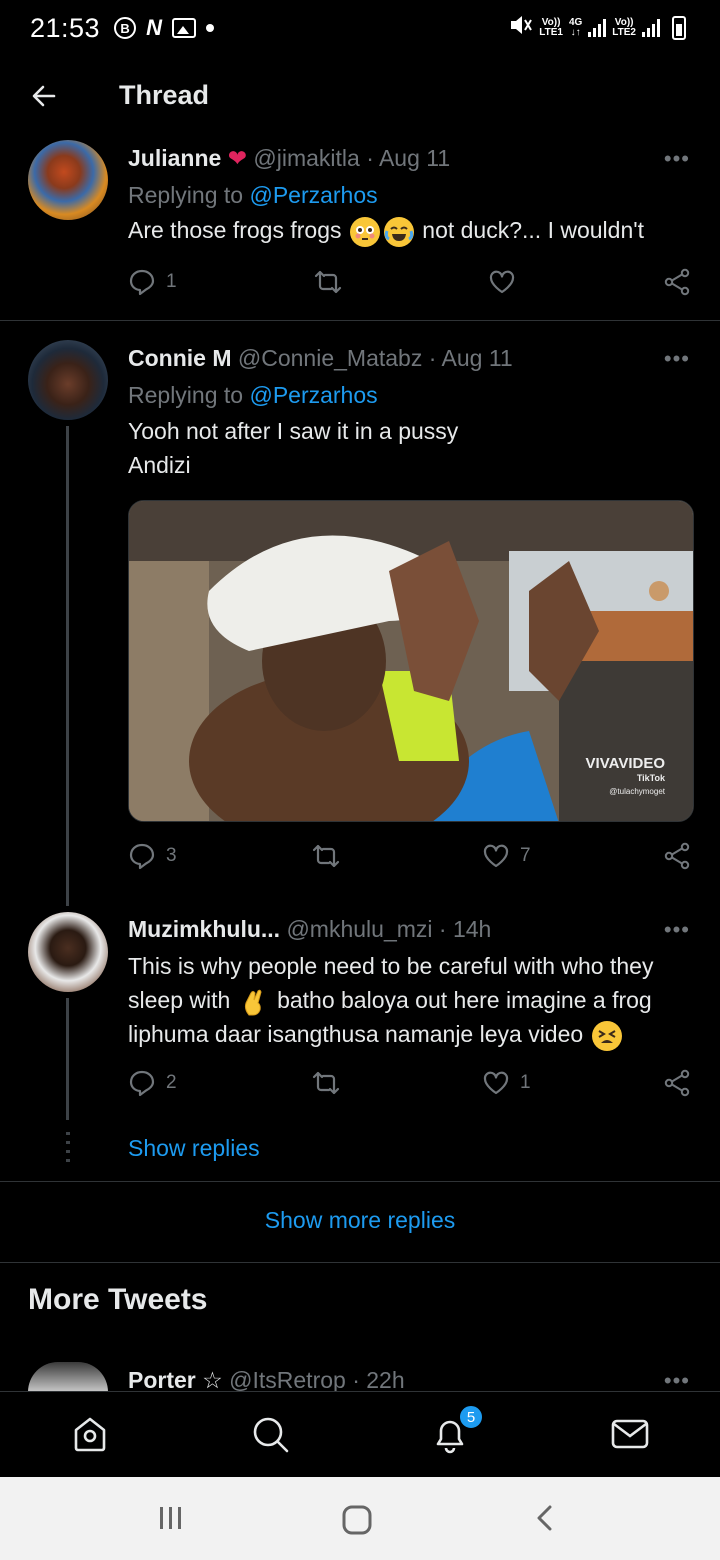 The image size is (720, 1560). I want to click on flushed-emoji-icon, so click(364, 231).